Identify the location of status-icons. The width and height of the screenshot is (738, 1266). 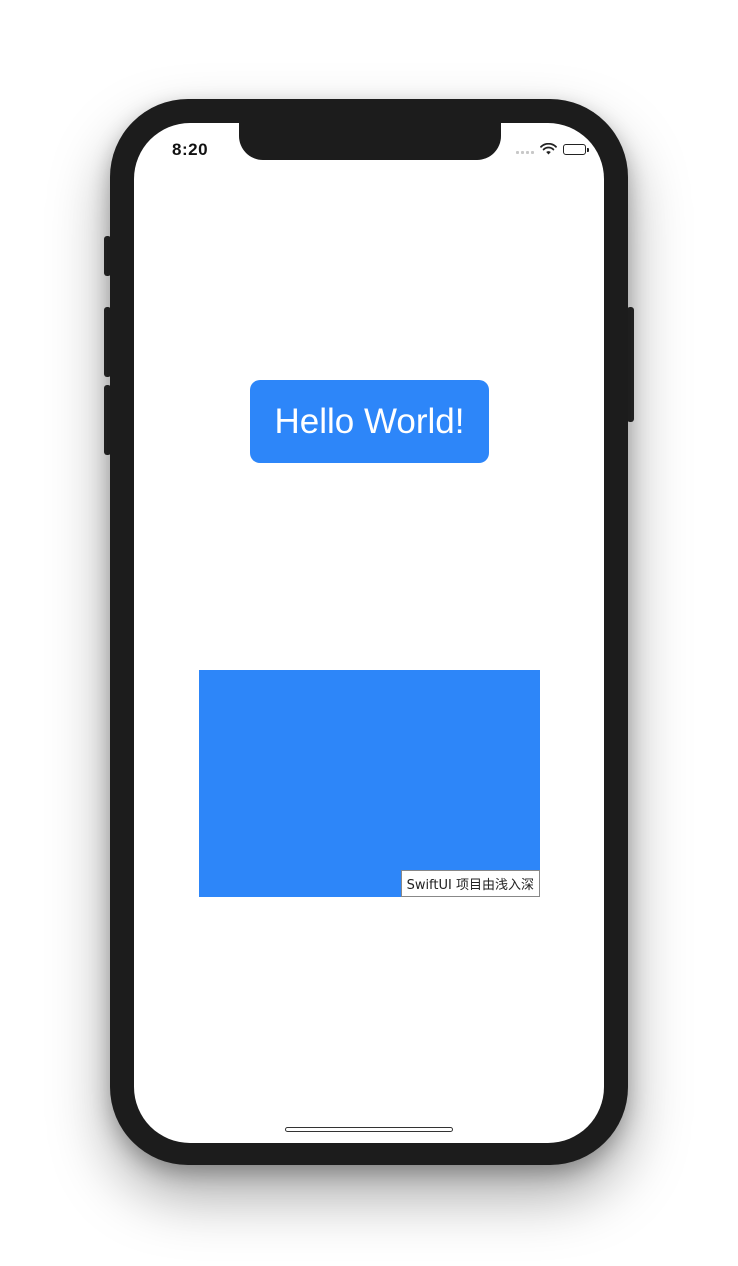
(552, 149).